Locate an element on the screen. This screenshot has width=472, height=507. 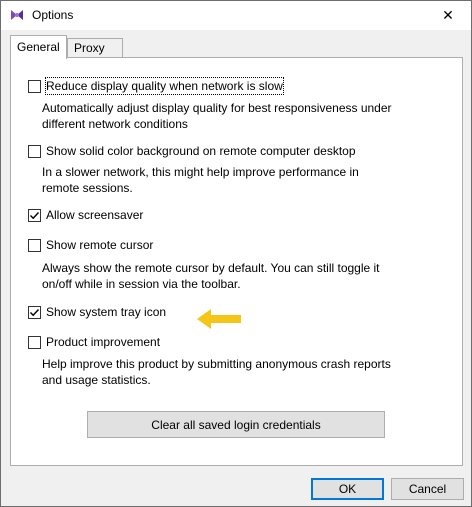
option-allow-screensaver: Allow screensaver is located at coordinates (85, 215).